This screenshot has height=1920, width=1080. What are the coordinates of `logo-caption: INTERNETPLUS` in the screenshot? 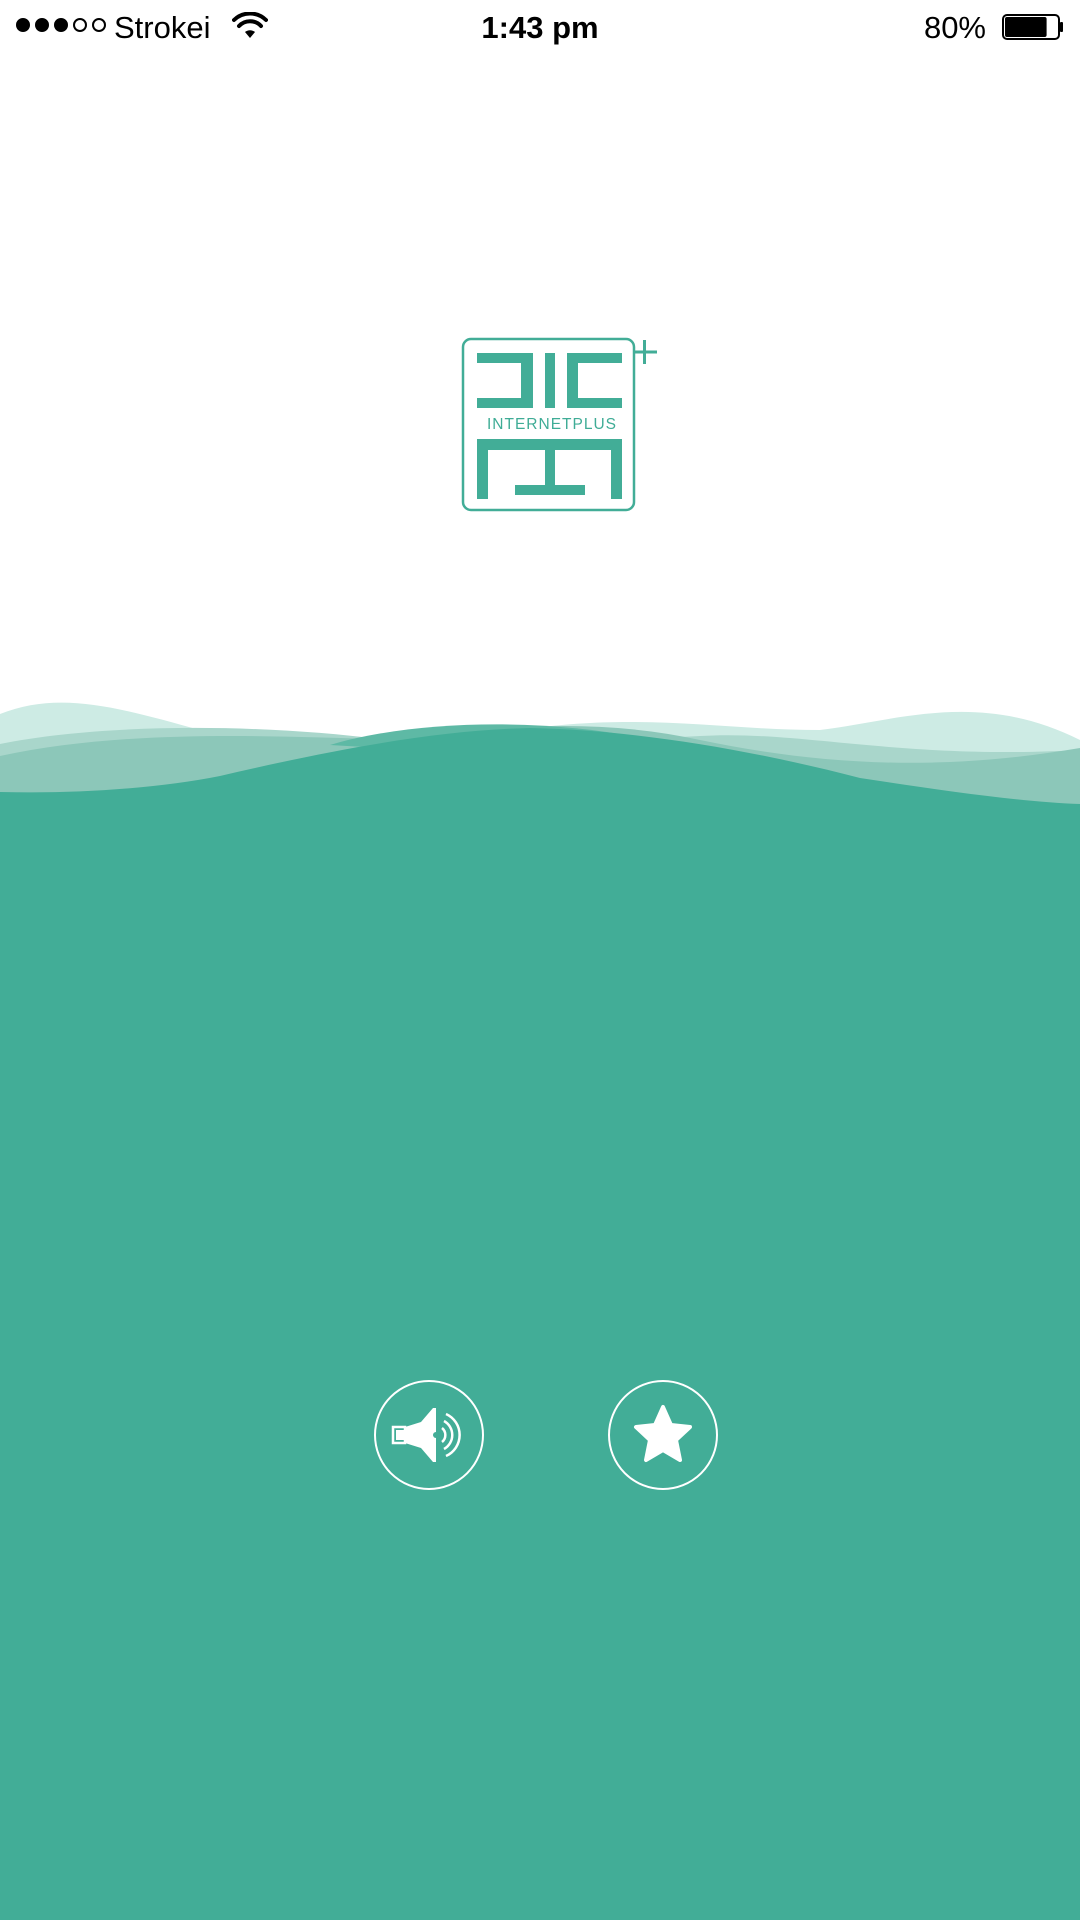 It's located at (552, 424).